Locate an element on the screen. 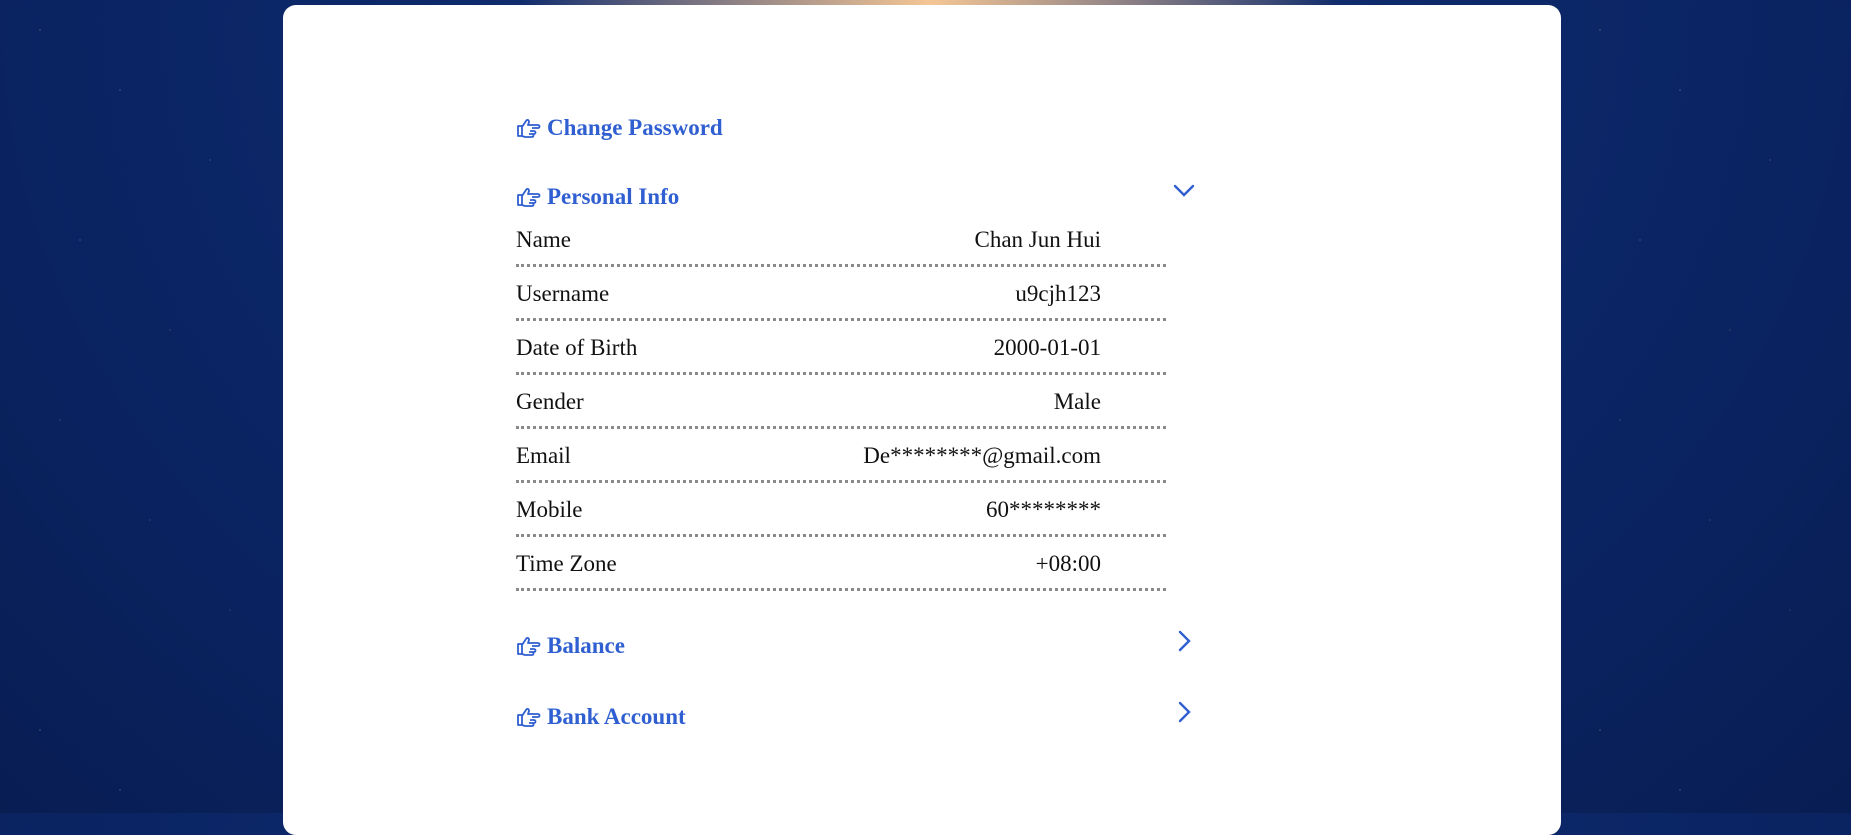 Image resolution: width=1851 pixels, height=835 pixels. section-title: Change Password is located at coordinates (635, 127).